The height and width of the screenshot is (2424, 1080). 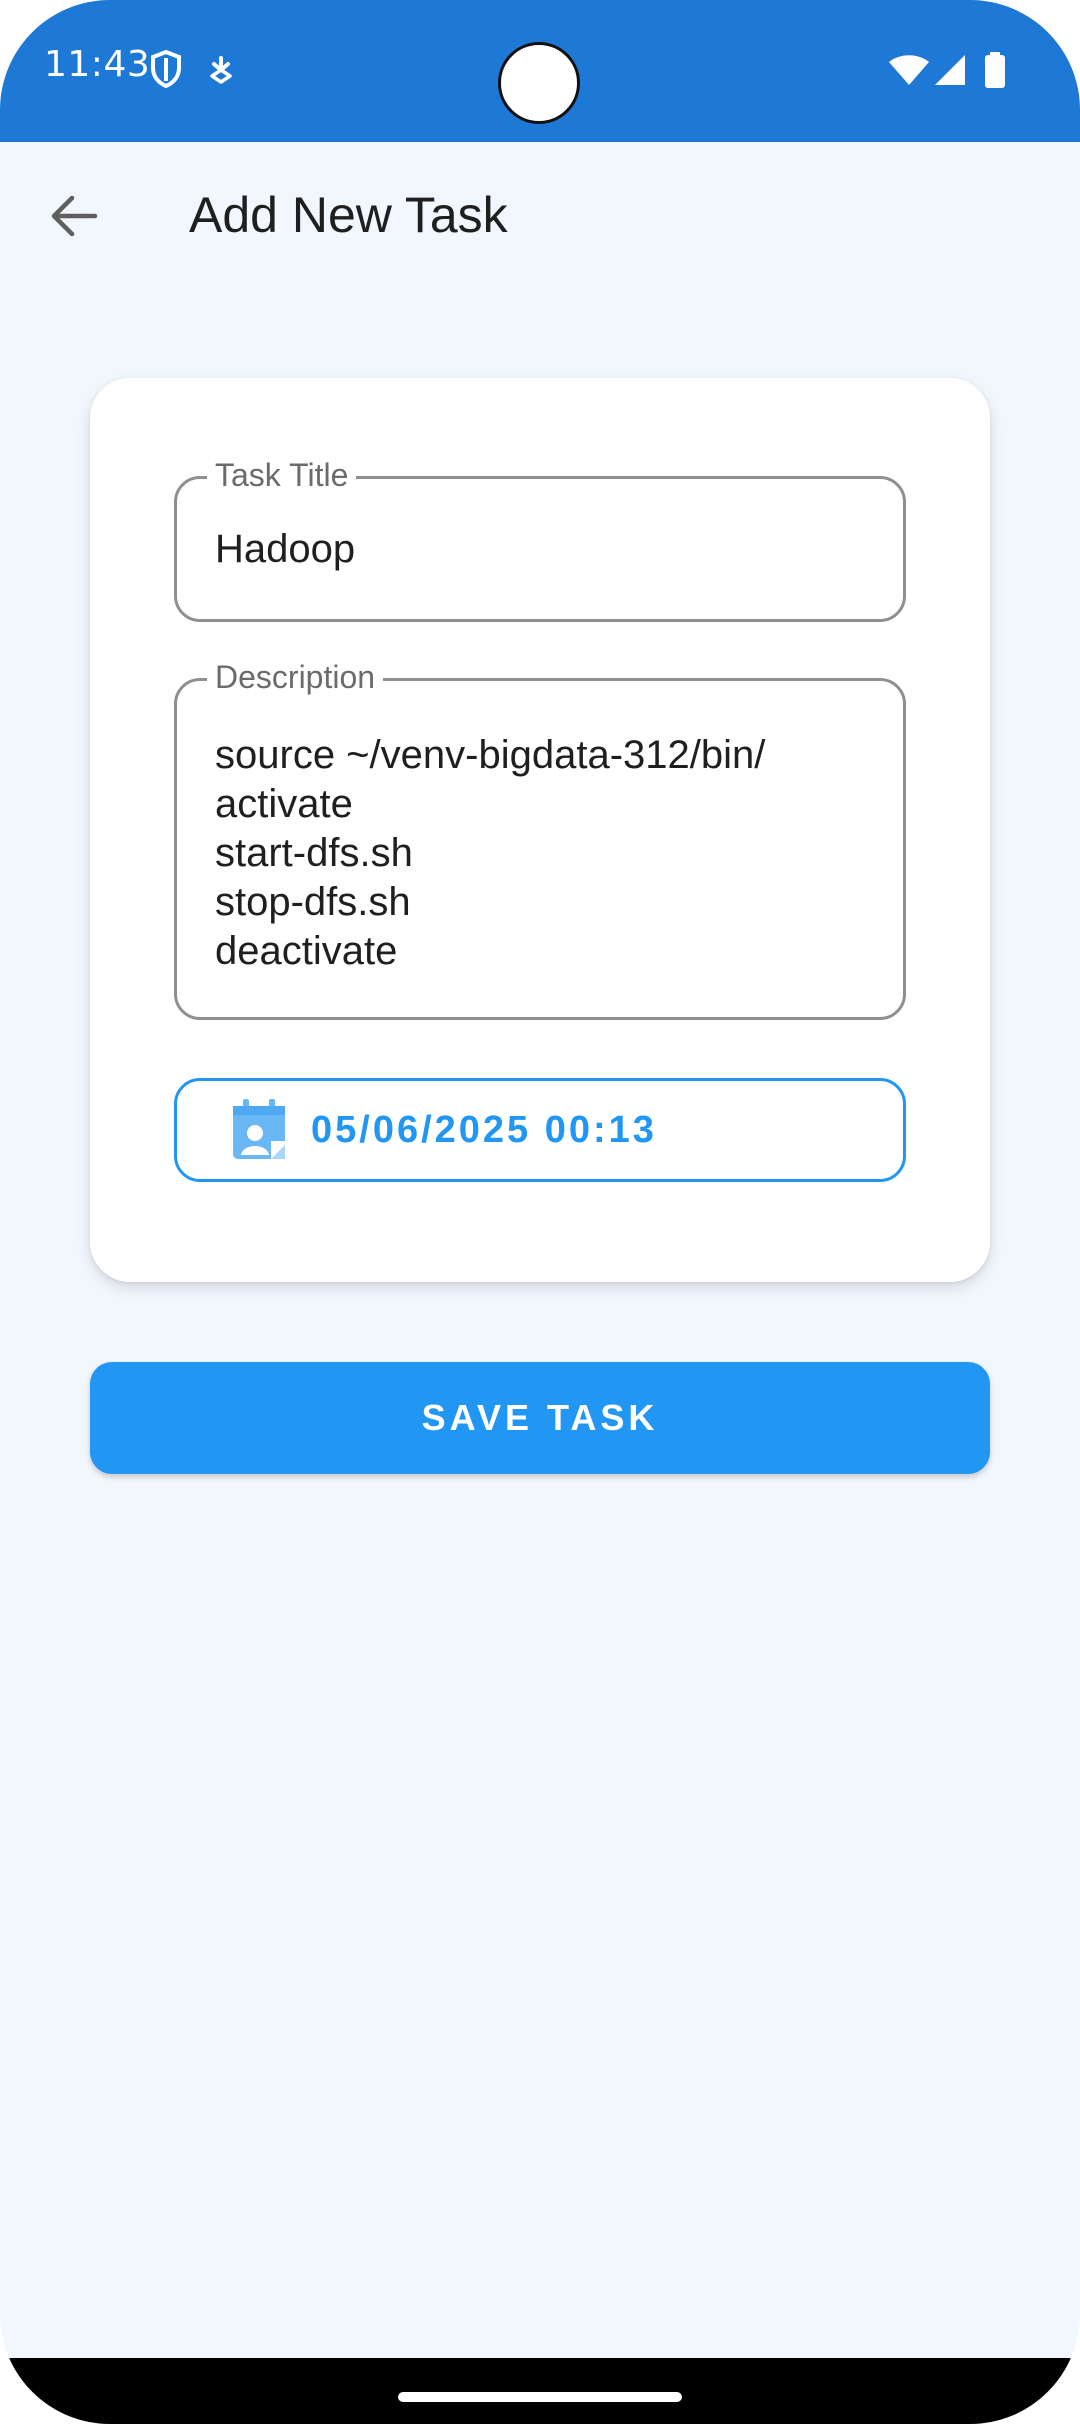 What do you see at coordinates (995, 72) in the screenshot?
I see `battery-icon` at bounding box center [995, 72].